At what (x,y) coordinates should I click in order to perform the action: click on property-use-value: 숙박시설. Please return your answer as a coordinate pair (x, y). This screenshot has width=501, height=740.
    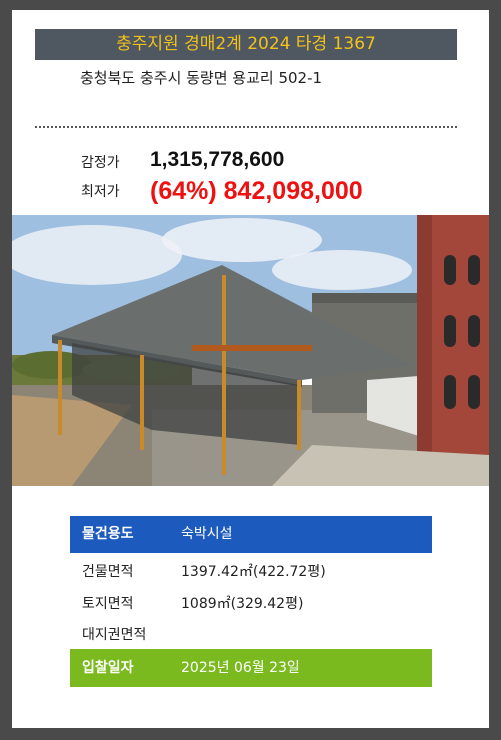
    Looking at the image, I should click on (207, 534).